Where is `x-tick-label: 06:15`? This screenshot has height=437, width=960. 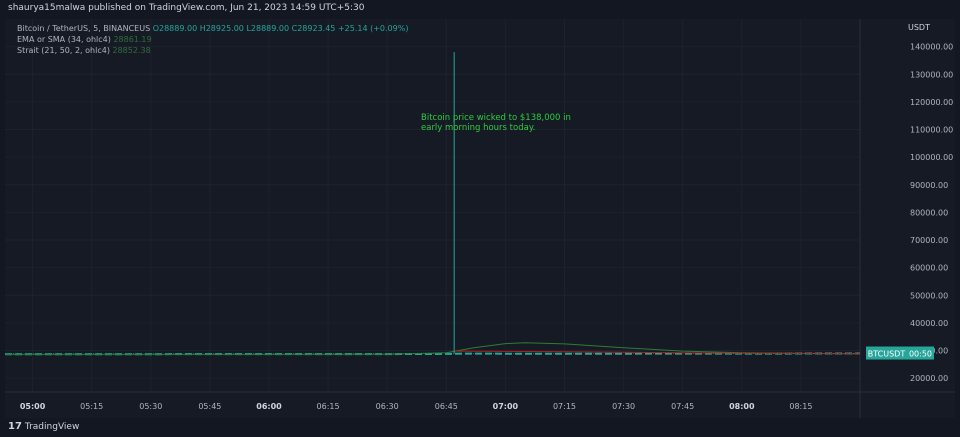 x-tick-label: 06:15 is located at coordinates (328, 406).